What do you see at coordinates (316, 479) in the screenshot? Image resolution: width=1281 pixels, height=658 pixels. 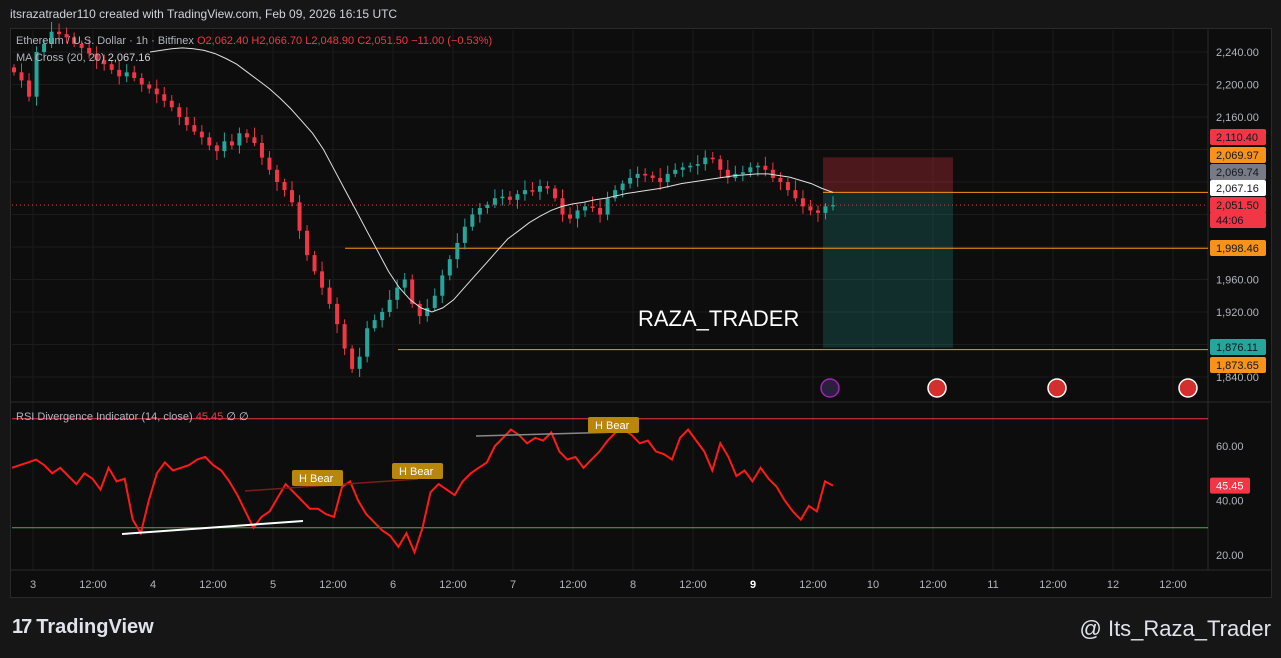 I see `h-bear-label: H Bear` at bounding box center [316, 479].